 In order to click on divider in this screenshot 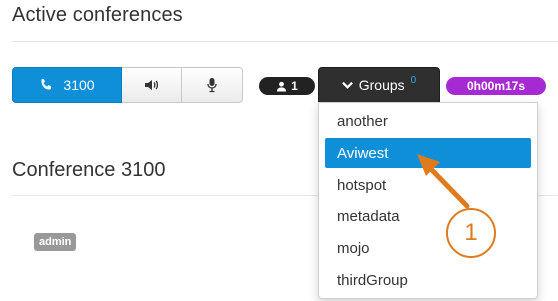, I will do `click(285, 41)`.